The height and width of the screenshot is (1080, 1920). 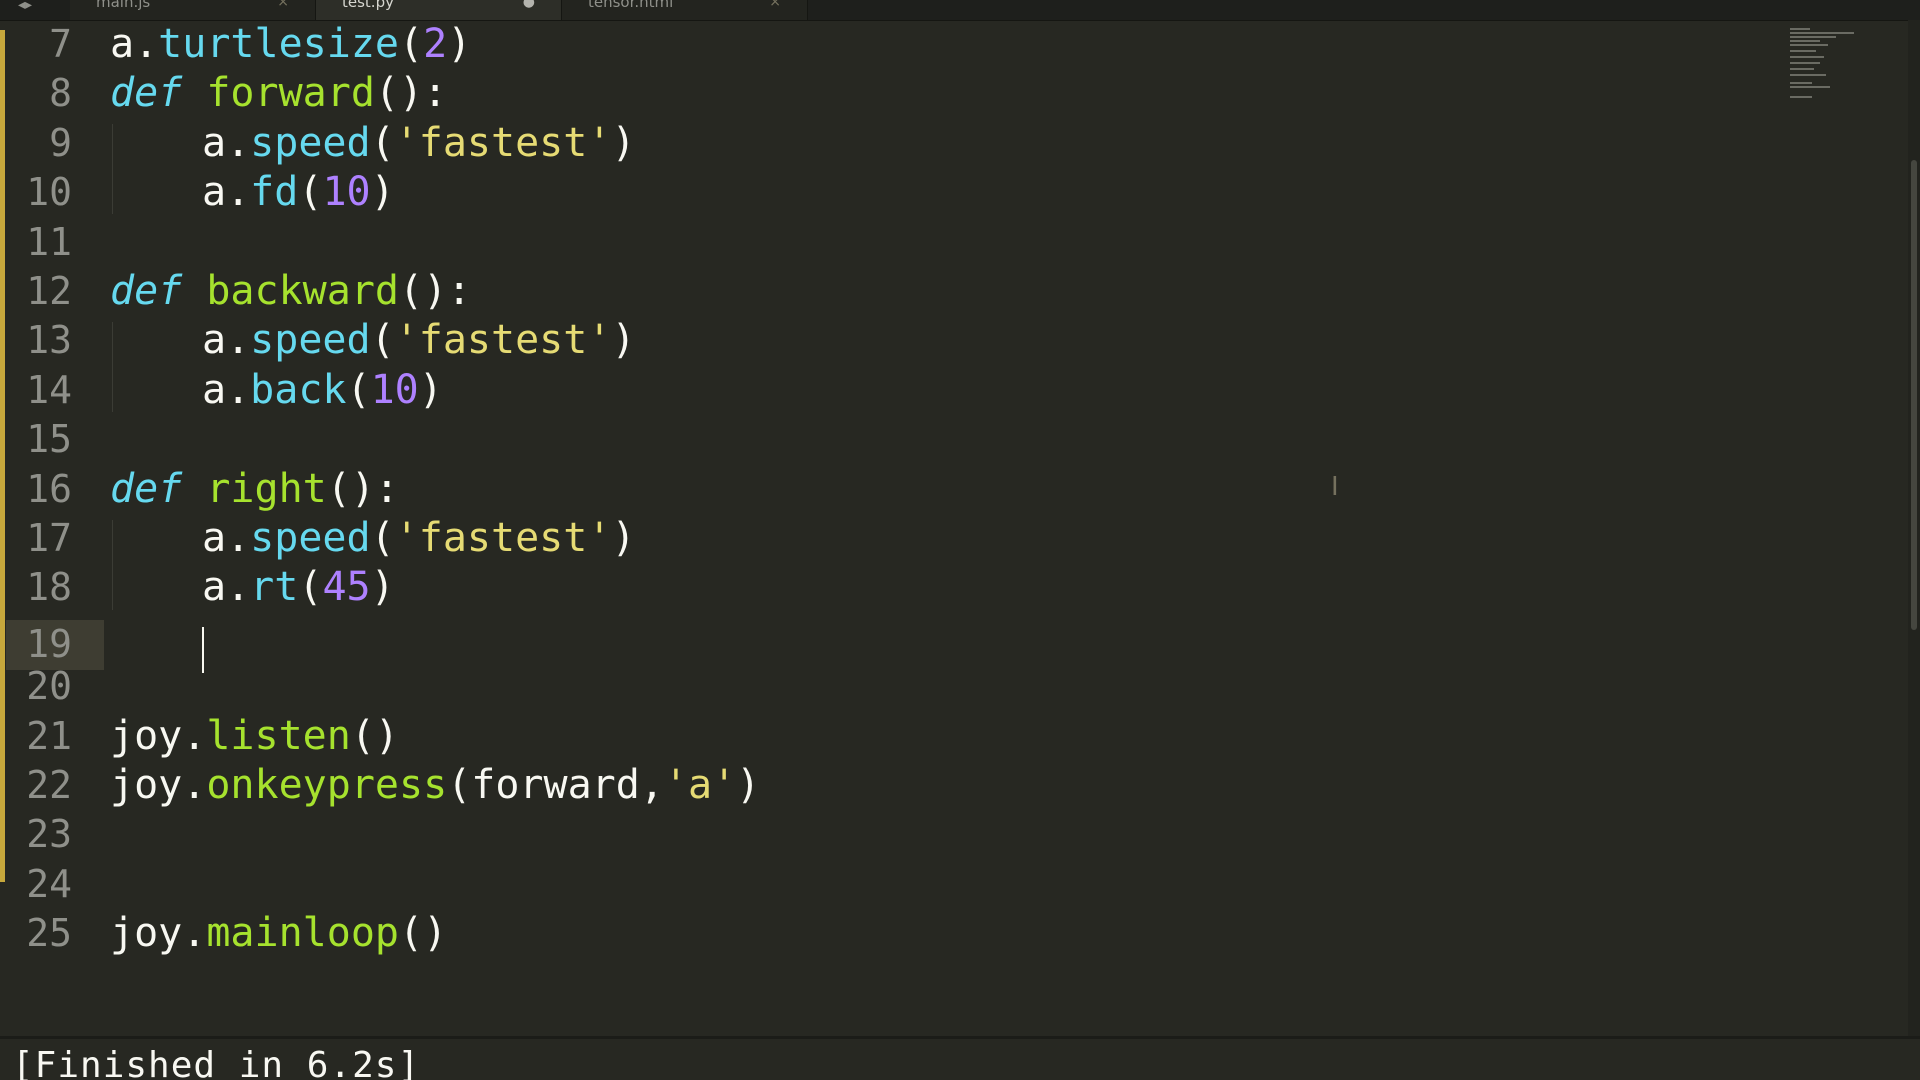 I want to click on code-line-17: a.speed('fastest'), so click(x=419, y=538).